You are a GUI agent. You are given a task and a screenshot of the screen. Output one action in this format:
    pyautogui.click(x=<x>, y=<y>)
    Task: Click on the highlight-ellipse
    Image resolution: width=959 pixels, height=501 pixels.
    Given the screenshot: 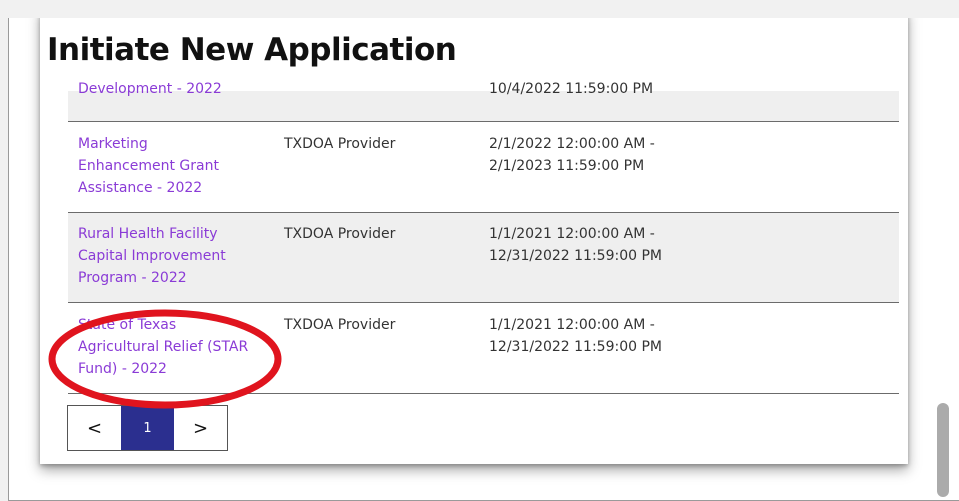 What is the action you would take?
    pyautogui.click(x=165, y=359)
    